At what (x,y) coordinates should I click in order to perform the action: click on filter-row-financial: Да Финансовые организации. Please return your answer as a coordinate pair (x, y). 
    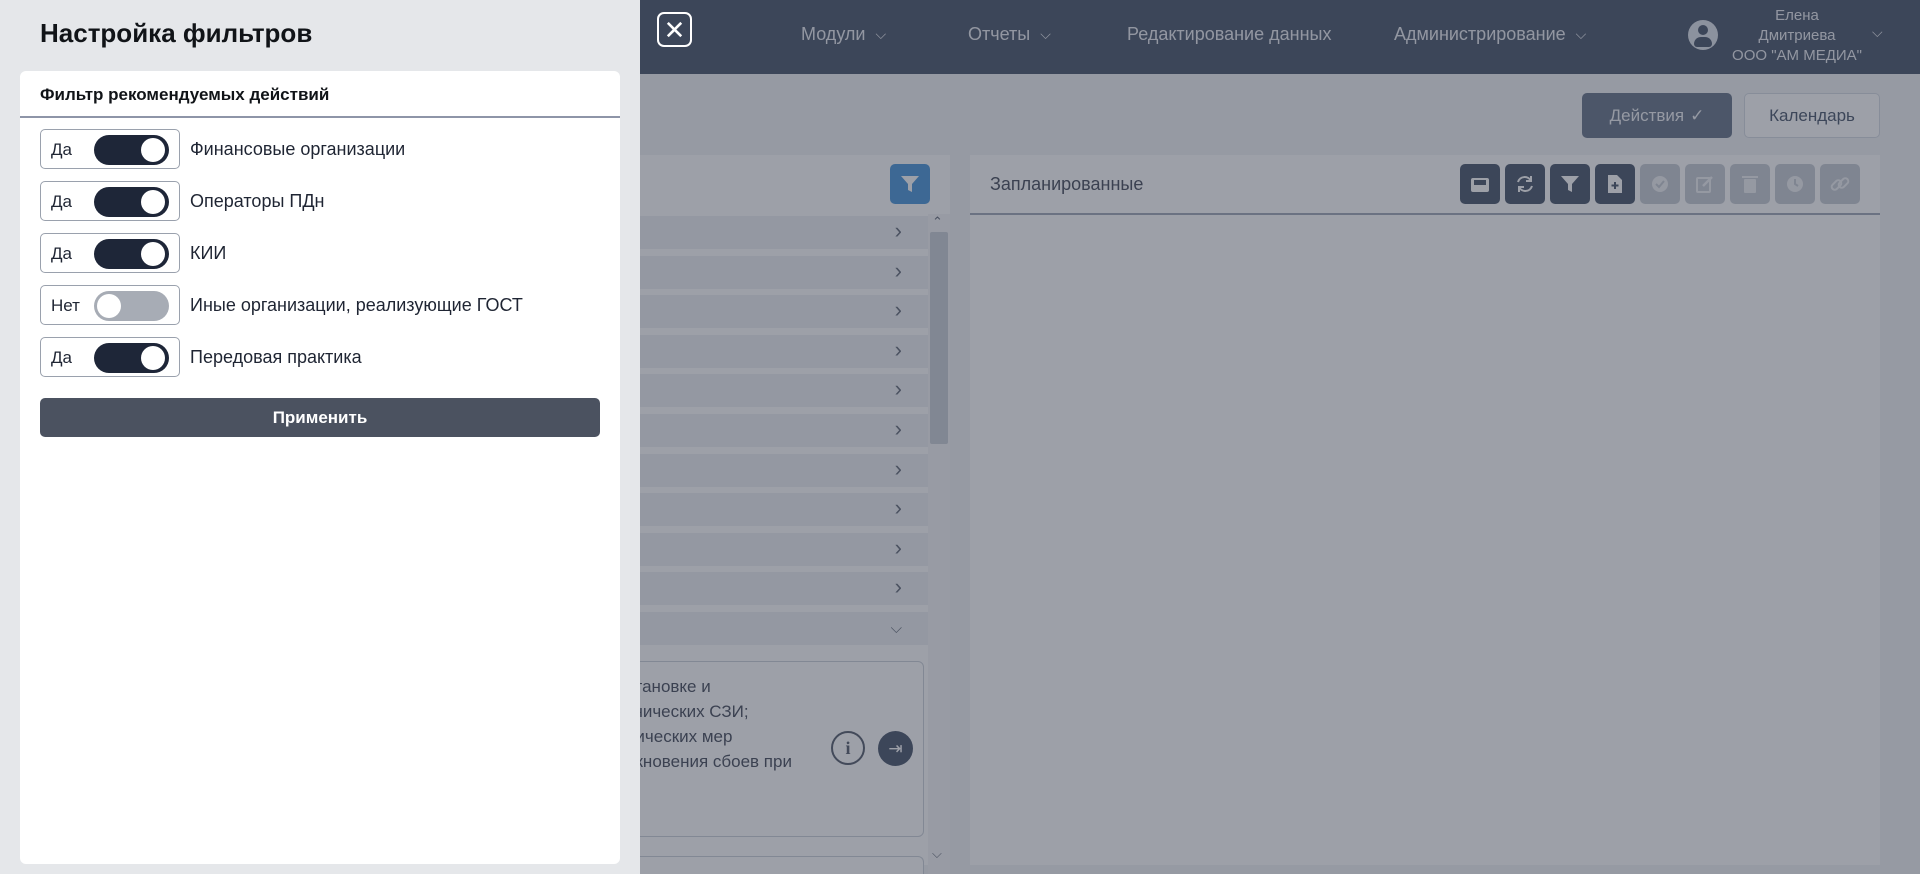
    Looking at the image, I should click on (320, 149).